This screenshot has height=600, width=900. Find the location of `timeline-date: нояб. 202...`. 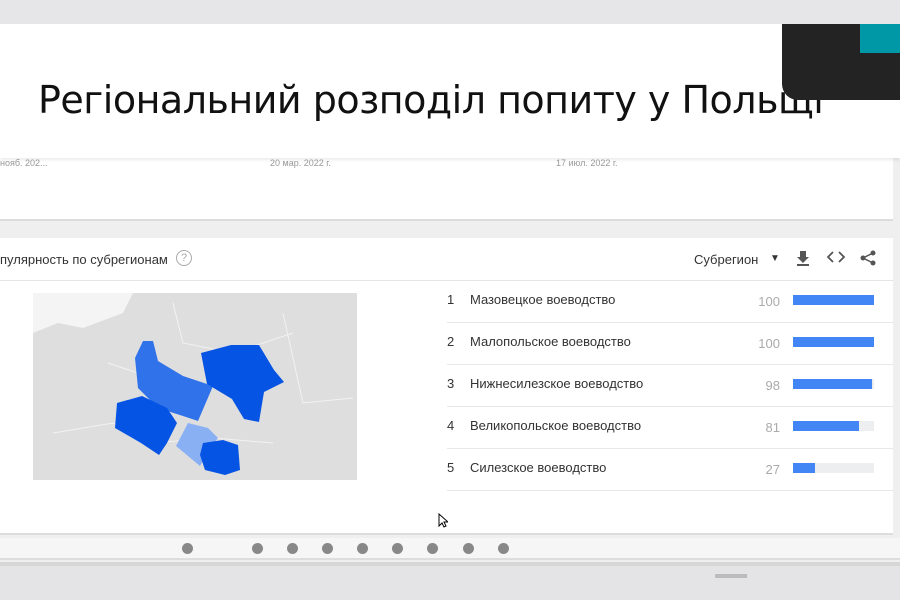

timeline-date: нояб. 202... is located at coordinates (24, 163).